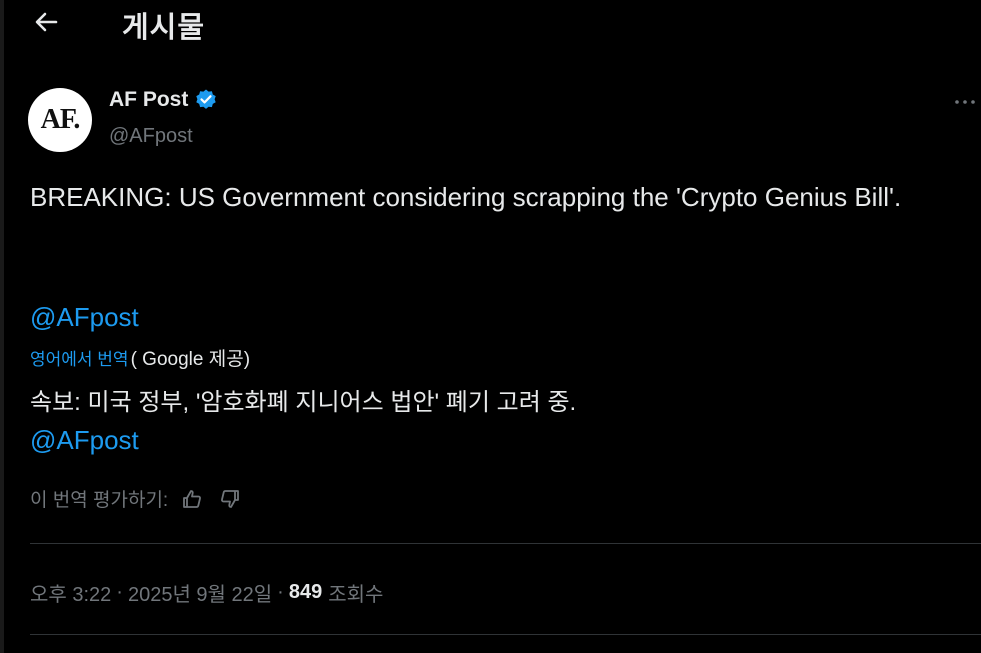 This screenshot has height=653, width=981. I want to click on rate-translation-row: 이 번역 평가하기:, so click(136, 498).